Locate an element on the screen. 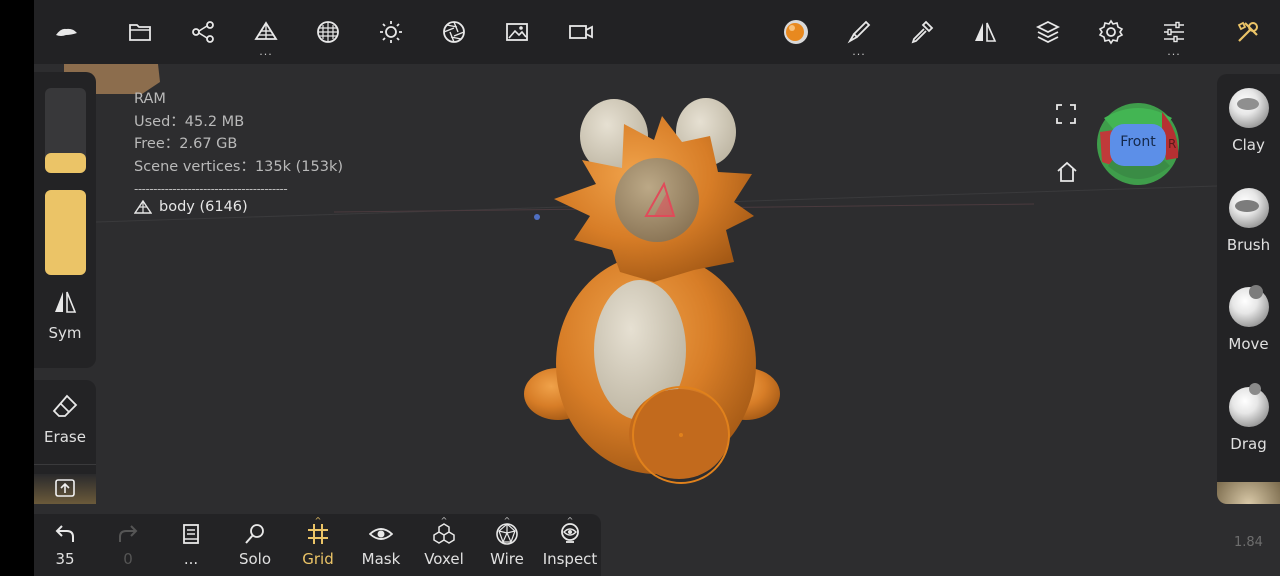 The height and width of the screenshot is (576, 1280). ram-free: Free：2.67 GB is located at coordinates (186, 144).